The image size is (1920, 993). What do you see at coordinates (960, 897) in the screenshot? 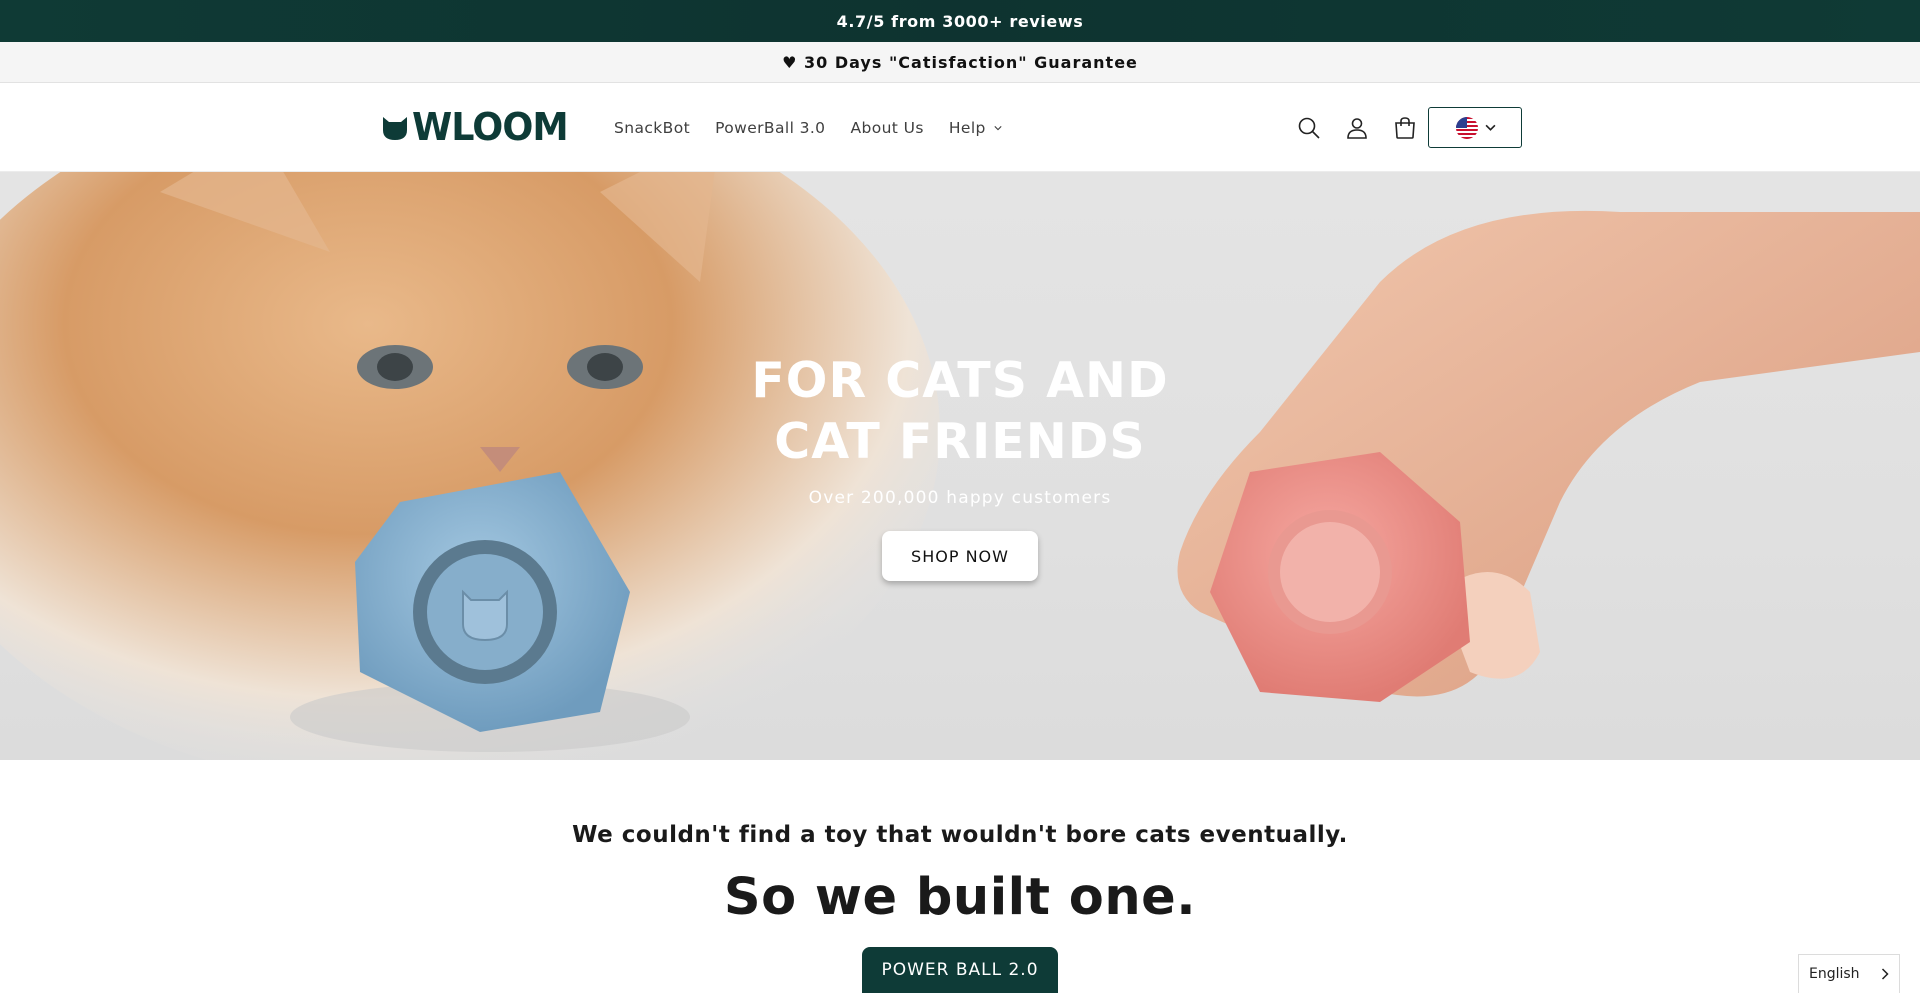
I see `intro-headline: So we built one.` at bounding box center [960, 897].